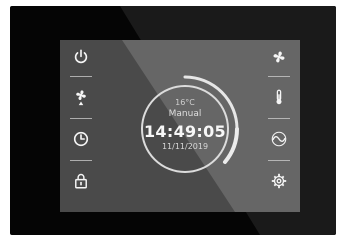 The width and height of the screenshot is (345, 241). I want to click on power-icon, so click(81, 56).